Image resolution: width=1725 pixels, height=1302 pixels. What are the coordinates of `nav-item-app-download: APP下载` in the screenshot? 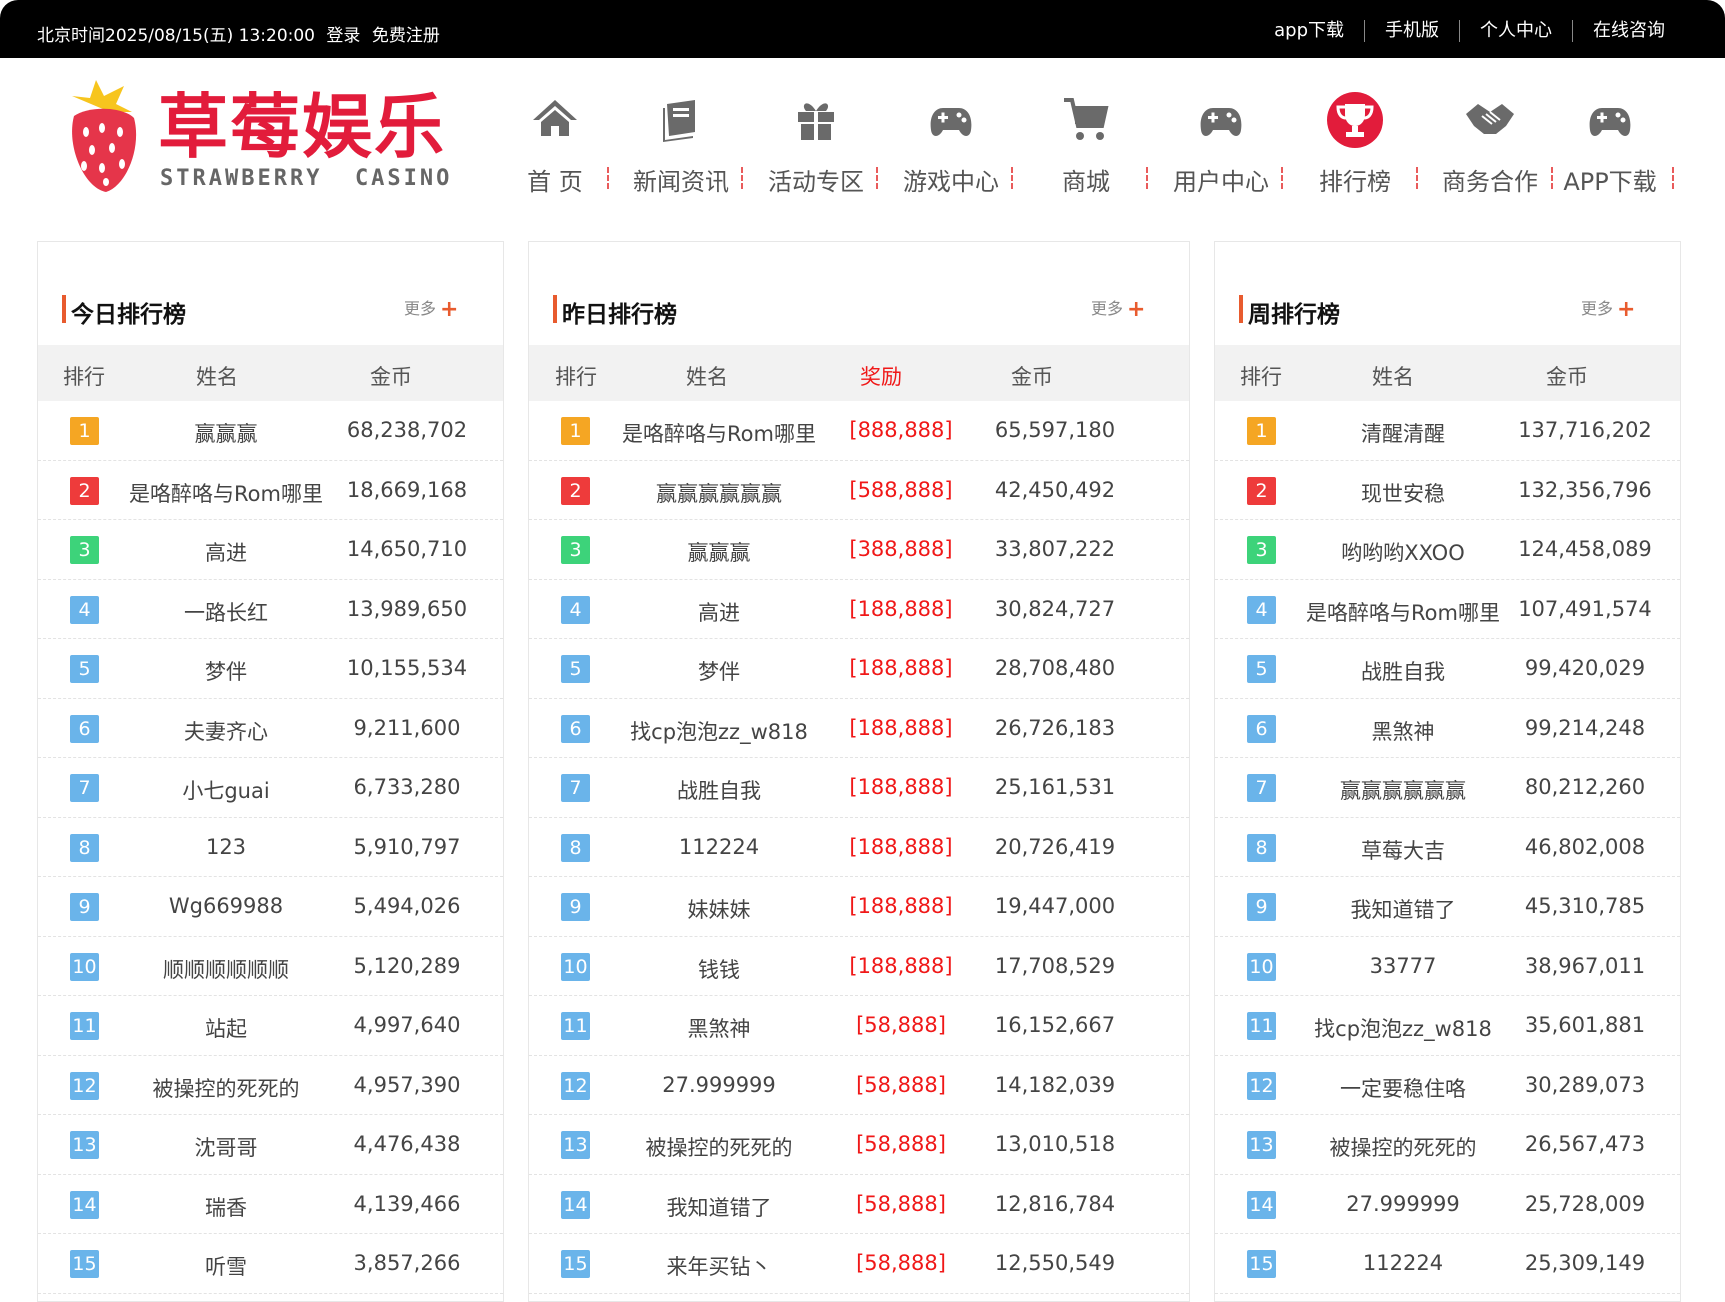 It's located at (1610, 147).